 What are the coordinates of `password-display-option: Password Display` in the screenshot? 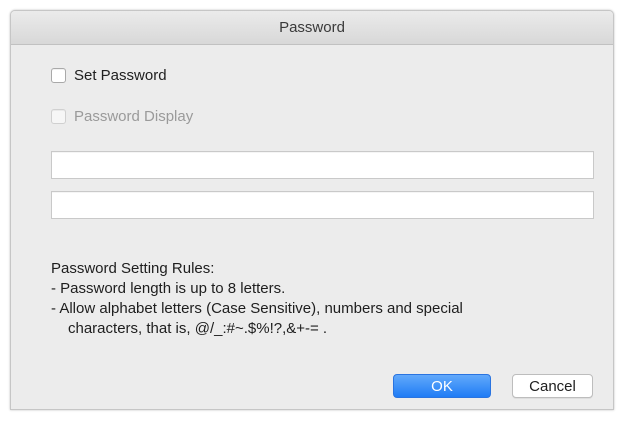 It's located at (122, 116).